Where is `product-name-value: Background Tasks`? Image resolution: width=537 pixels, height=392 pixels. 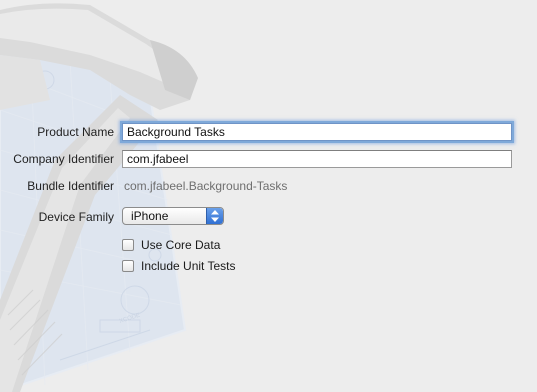
product-name-value: Background Tasks is located at coordinates (176, 132).